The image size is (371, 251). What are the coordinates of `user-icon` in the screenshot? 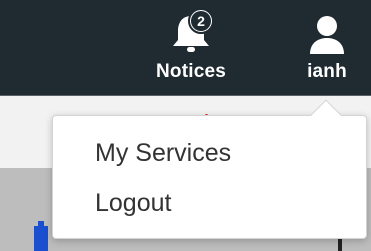 It's located at (327, 35).